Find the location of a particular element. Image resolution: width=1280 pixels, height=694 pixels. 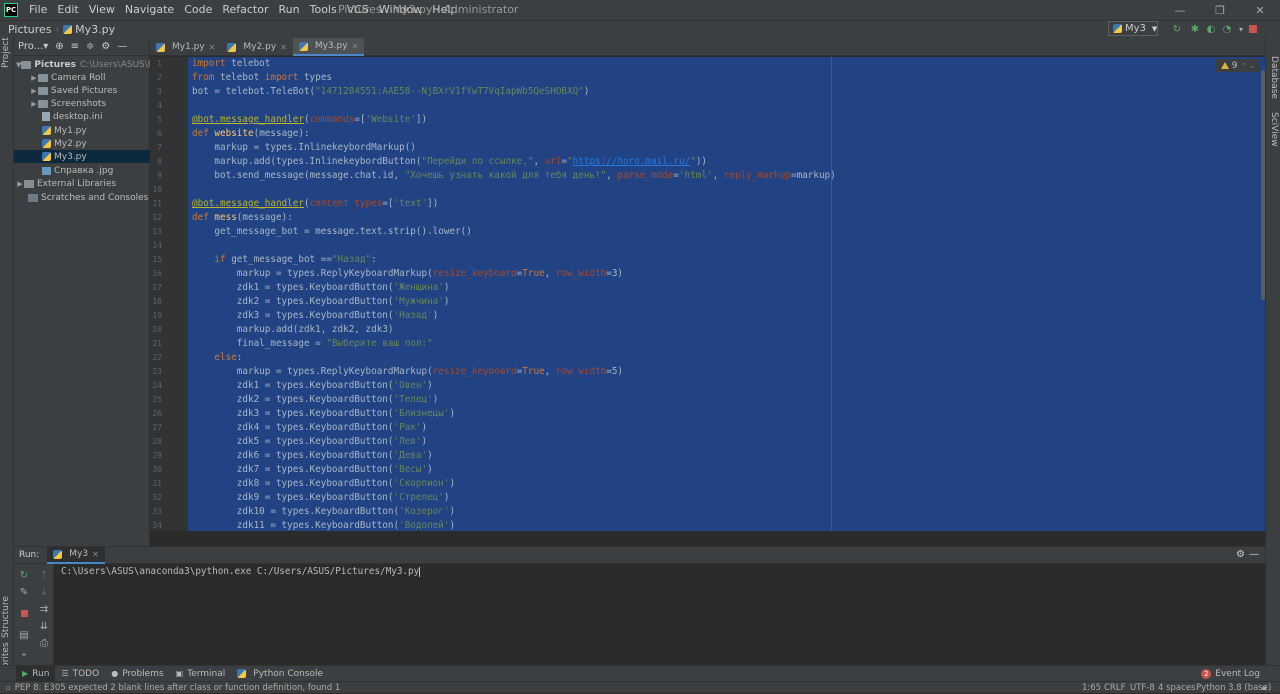

file-encoding: UTF-8 is located at coordinates (1142, 688).